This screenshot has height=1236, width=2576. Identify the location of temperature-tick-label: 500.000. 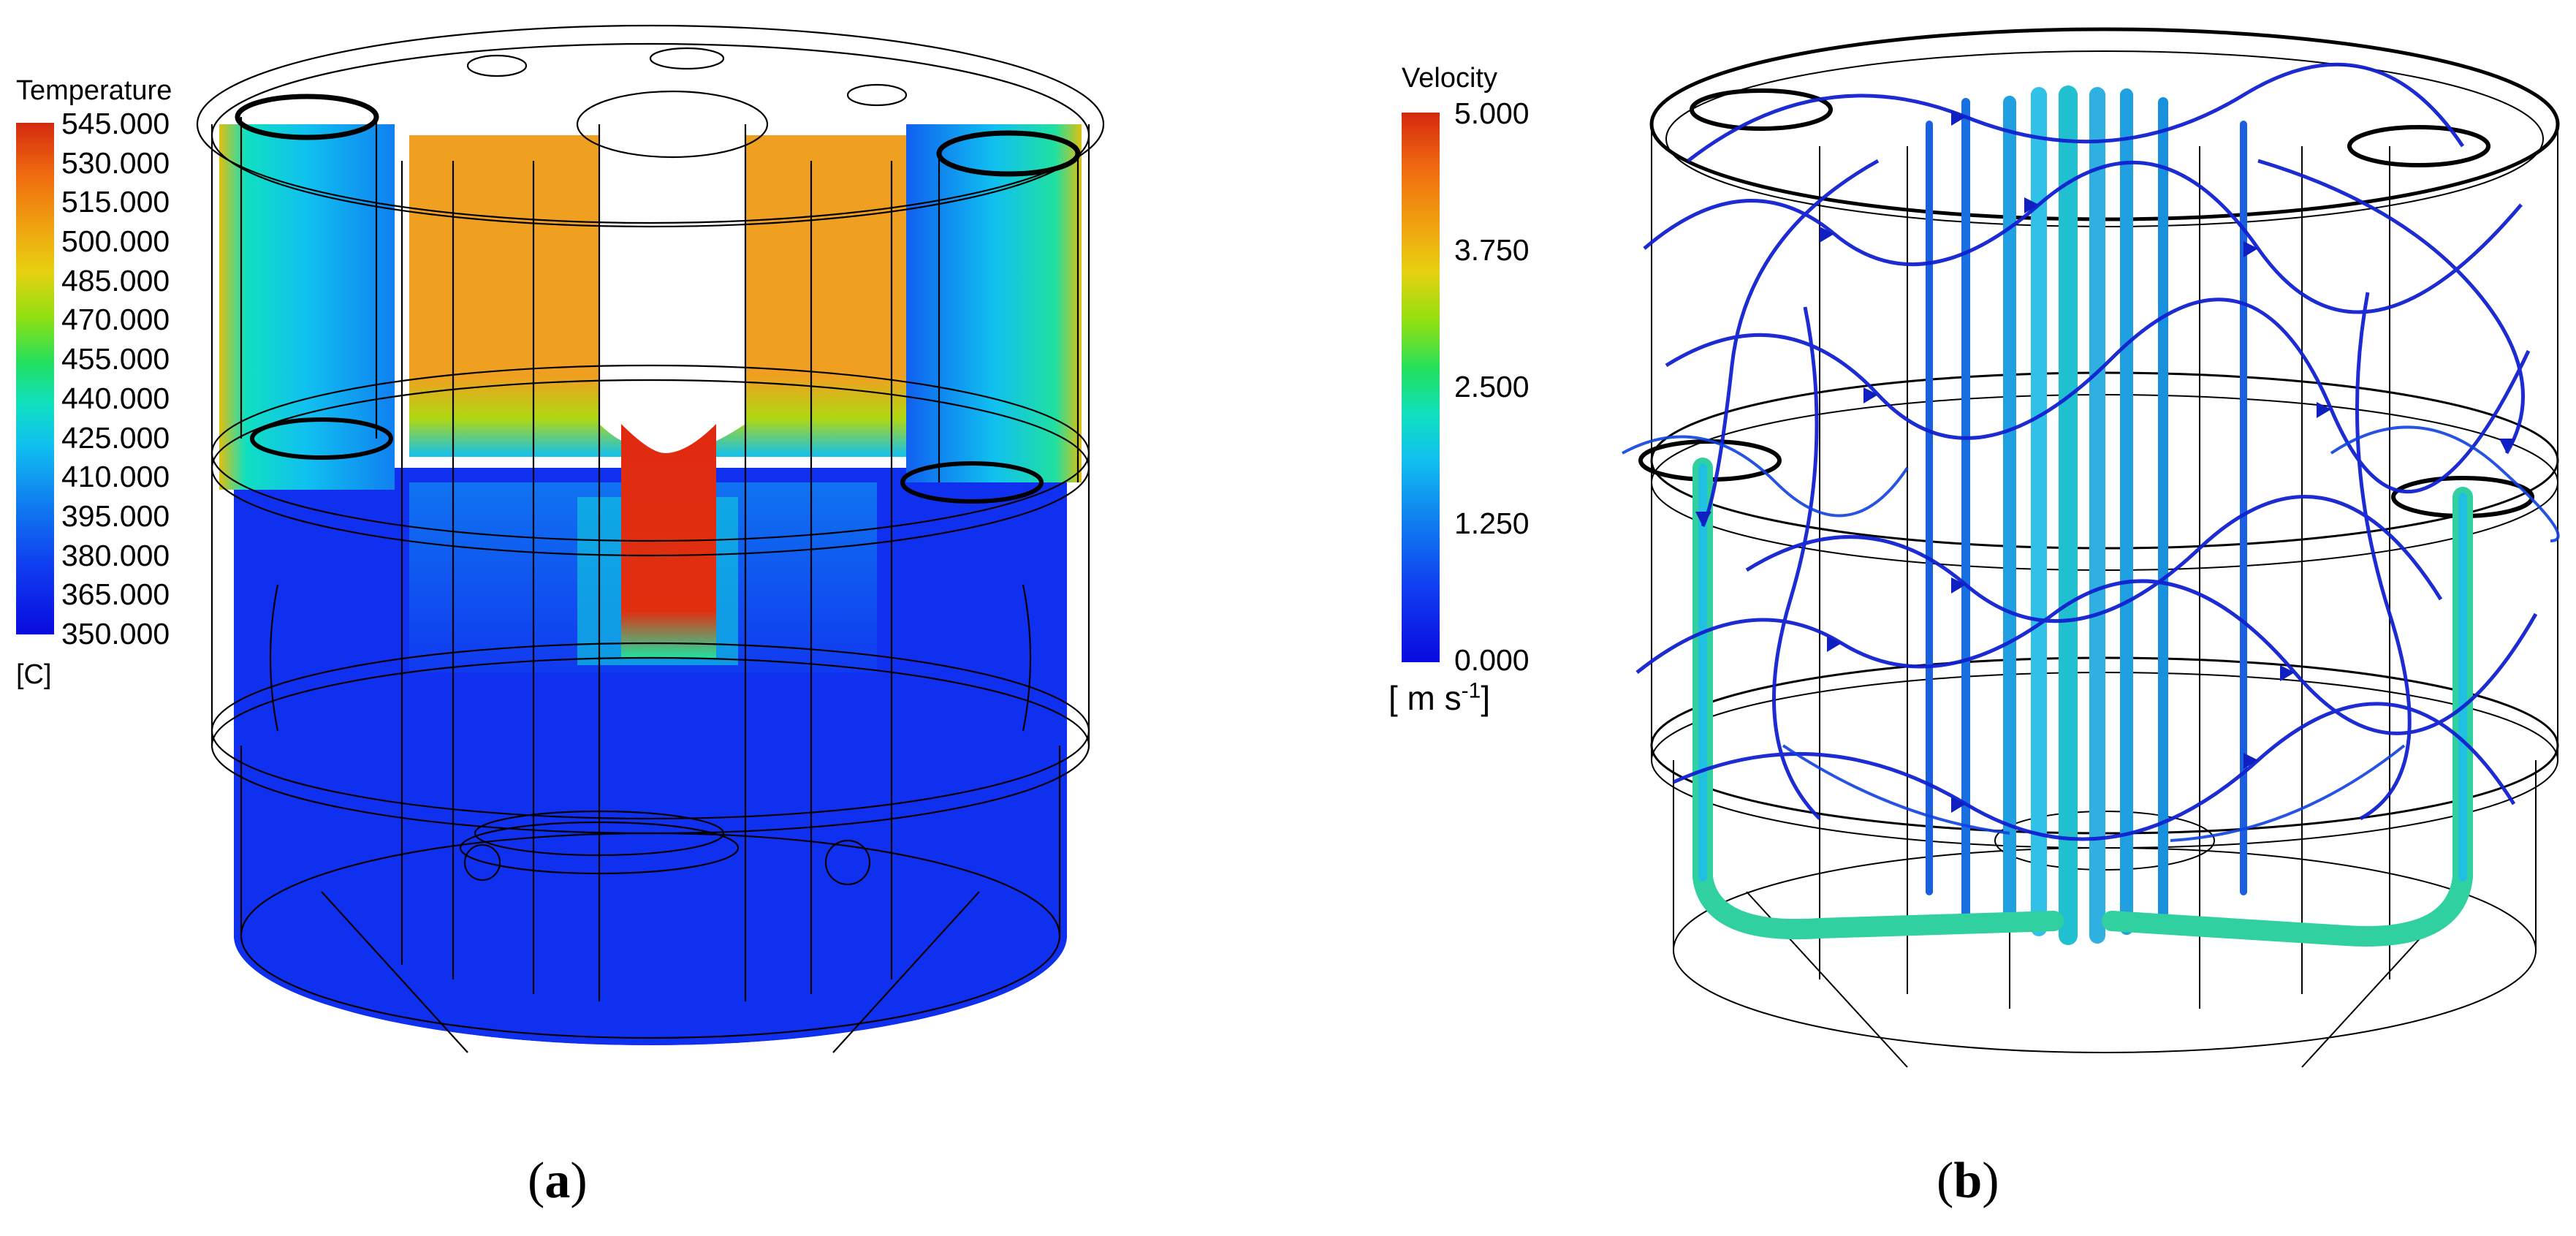
(115, 242).